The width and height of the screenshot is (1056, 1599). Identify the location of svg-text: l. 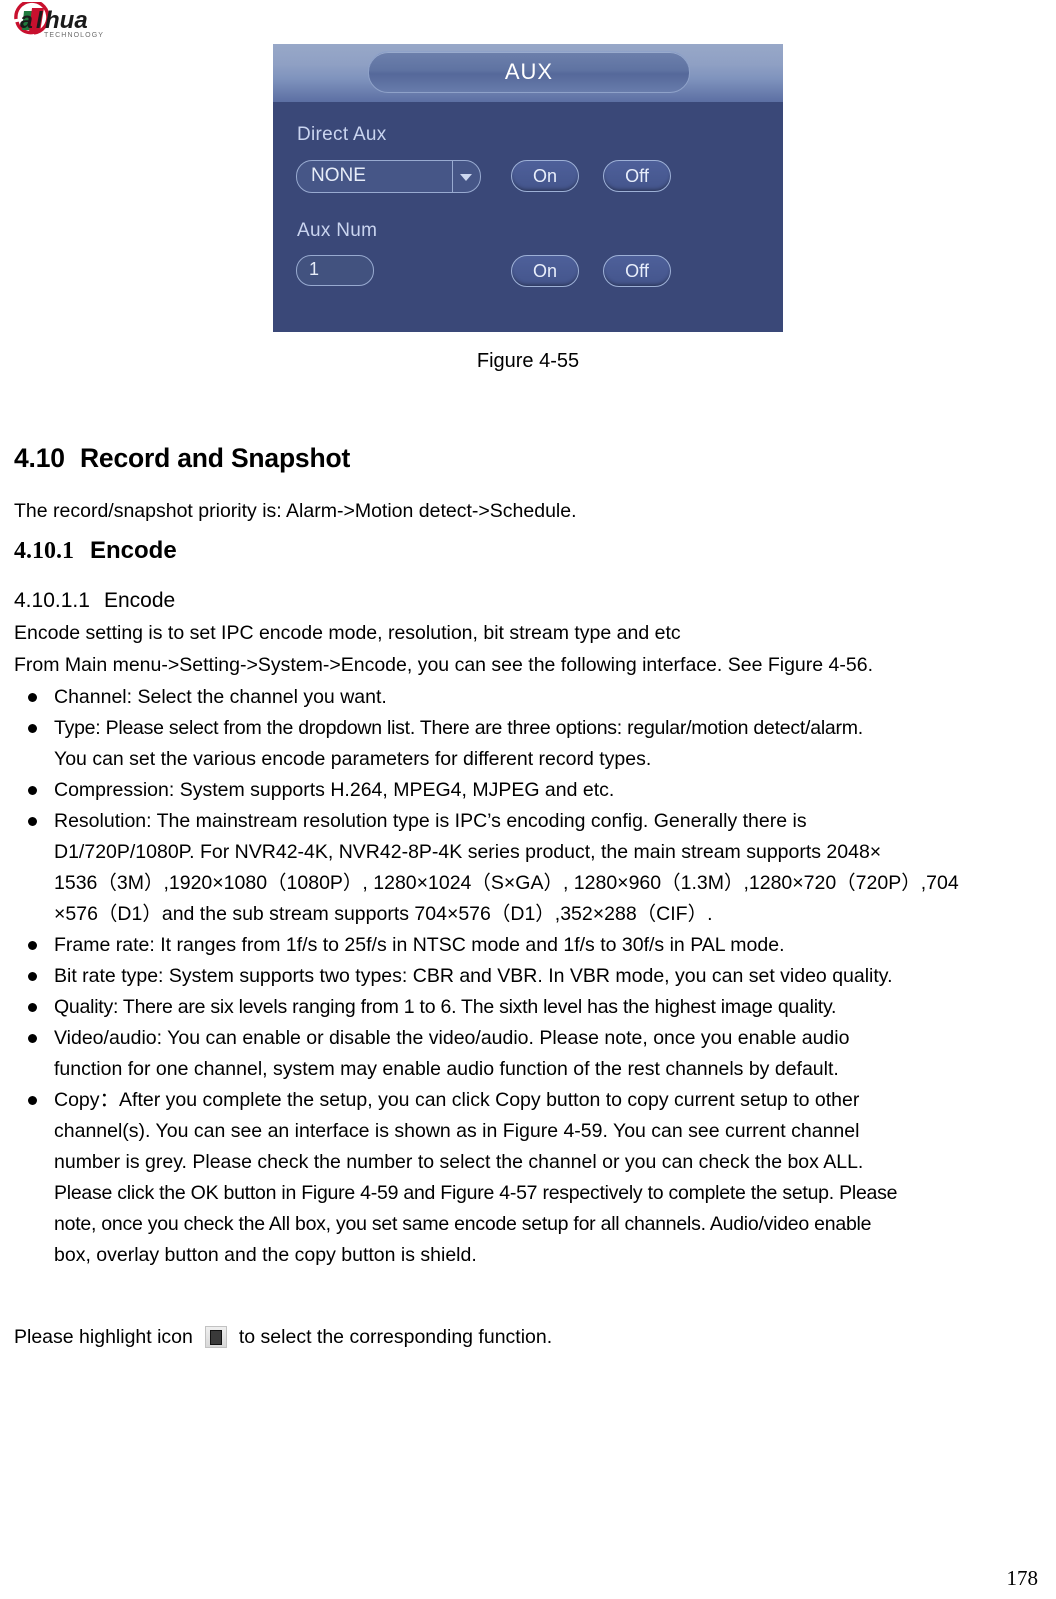
(39, 20).